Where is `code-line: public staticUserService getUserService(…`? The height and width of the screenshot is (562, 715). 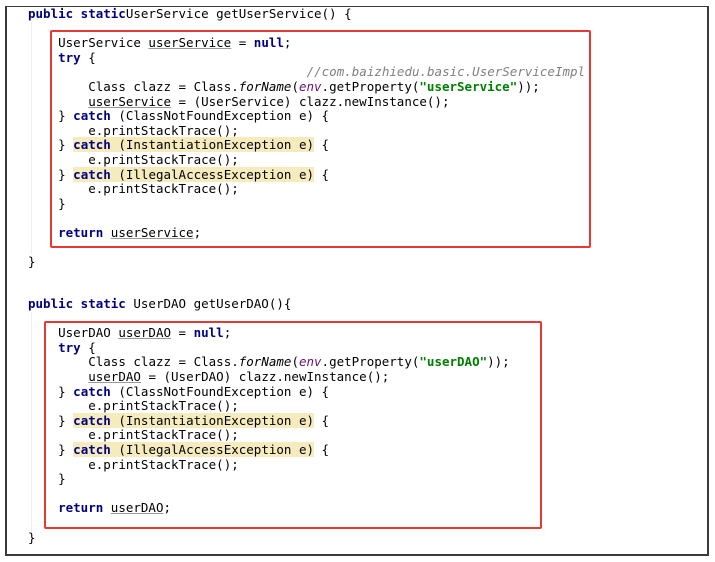 code-line: public staticUserService getUserService(… is located at coordinates (190, 13).